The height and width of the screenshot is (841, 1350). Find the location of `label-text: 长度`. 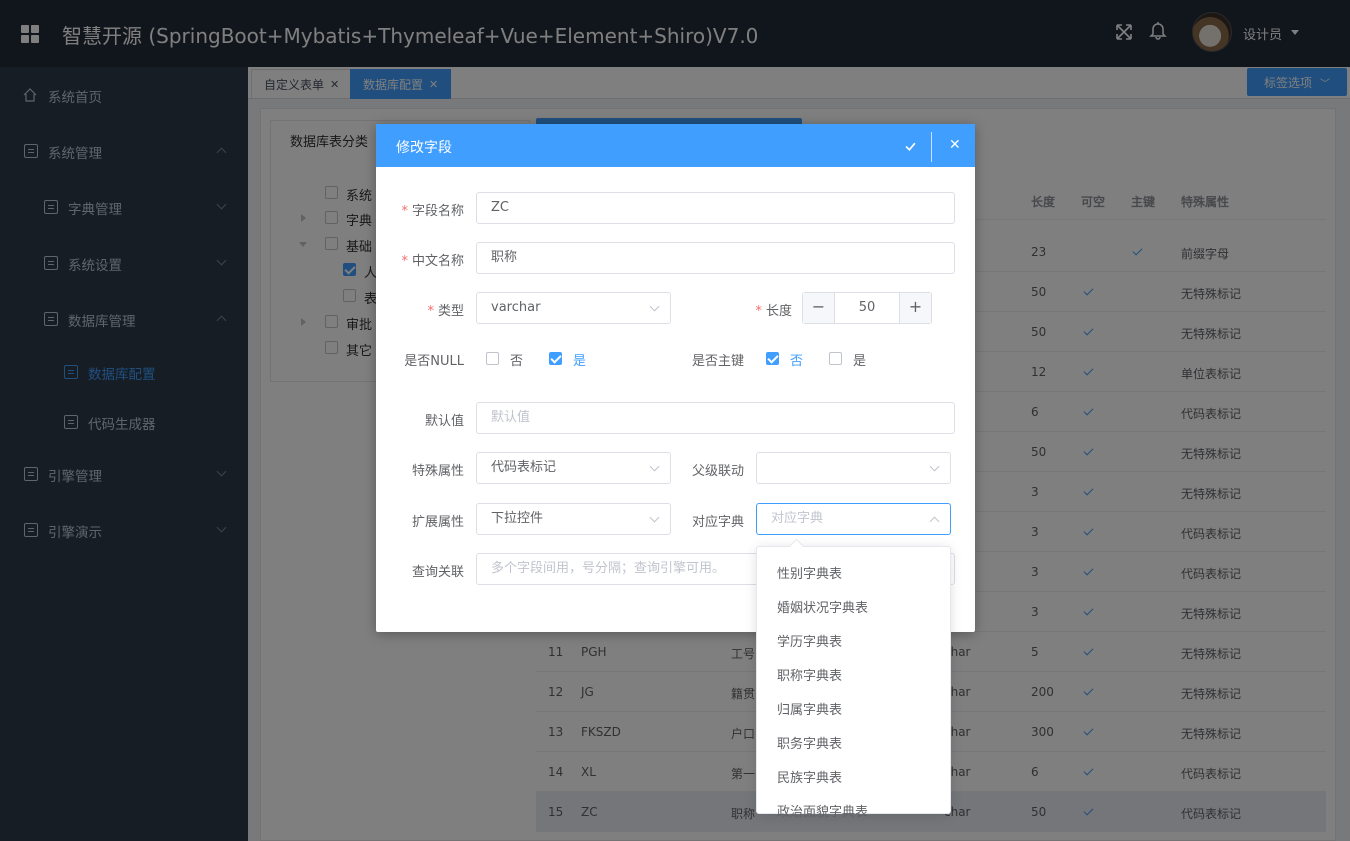

label-text: 长度 is located at coordinates (778, 311).